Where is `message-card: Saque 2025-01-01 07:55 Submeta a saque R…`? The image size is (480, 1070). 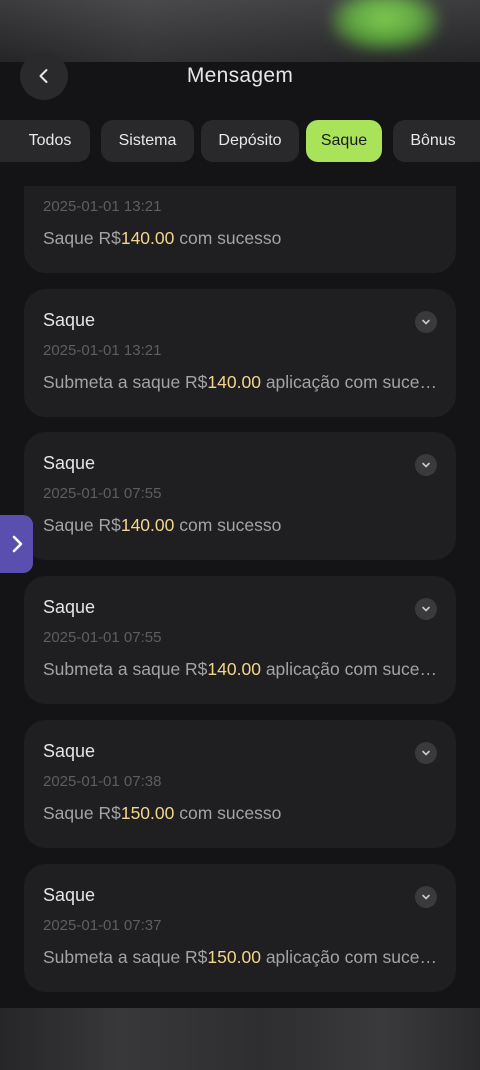 message-card: Saque 2025-01-01 07:55 Submeta a saque R… is located at coordinates (240, 640).